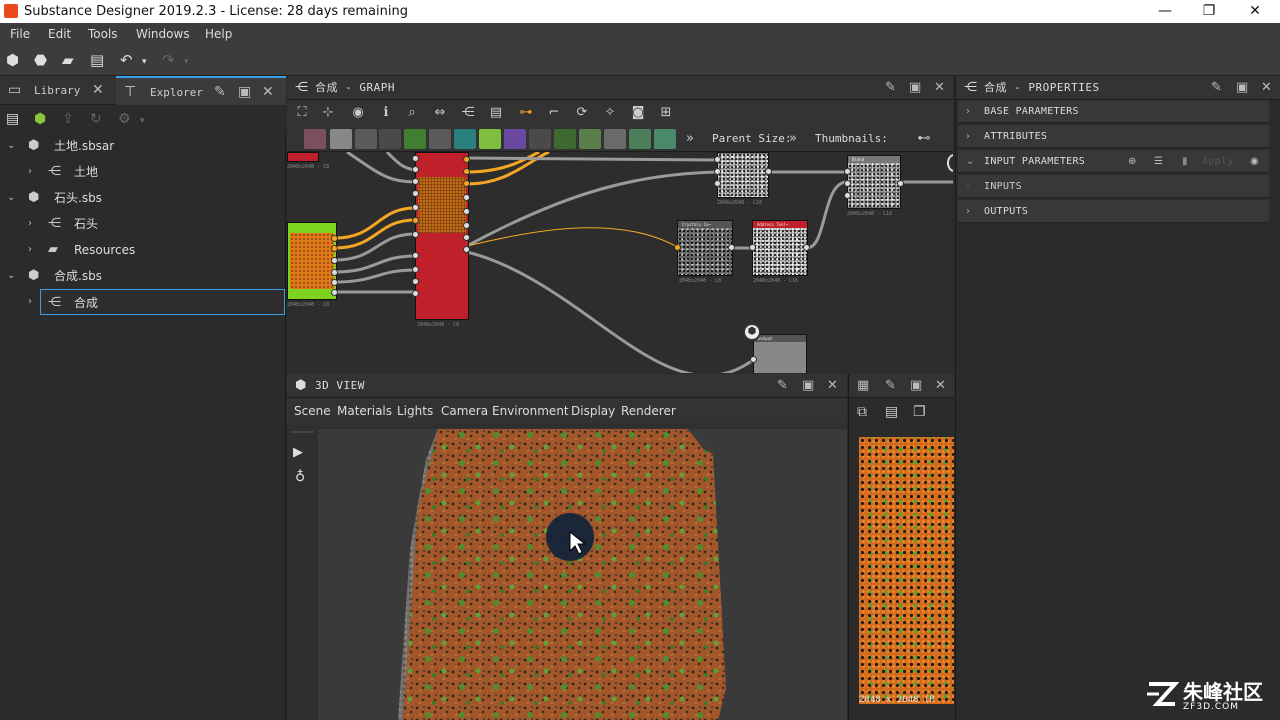 The image size is (1280, 720). What do you see at coordinates (144, 62) in the screenshot?
I see `undo-dropdown-icon: ▾` at bounding box center [144, 62].